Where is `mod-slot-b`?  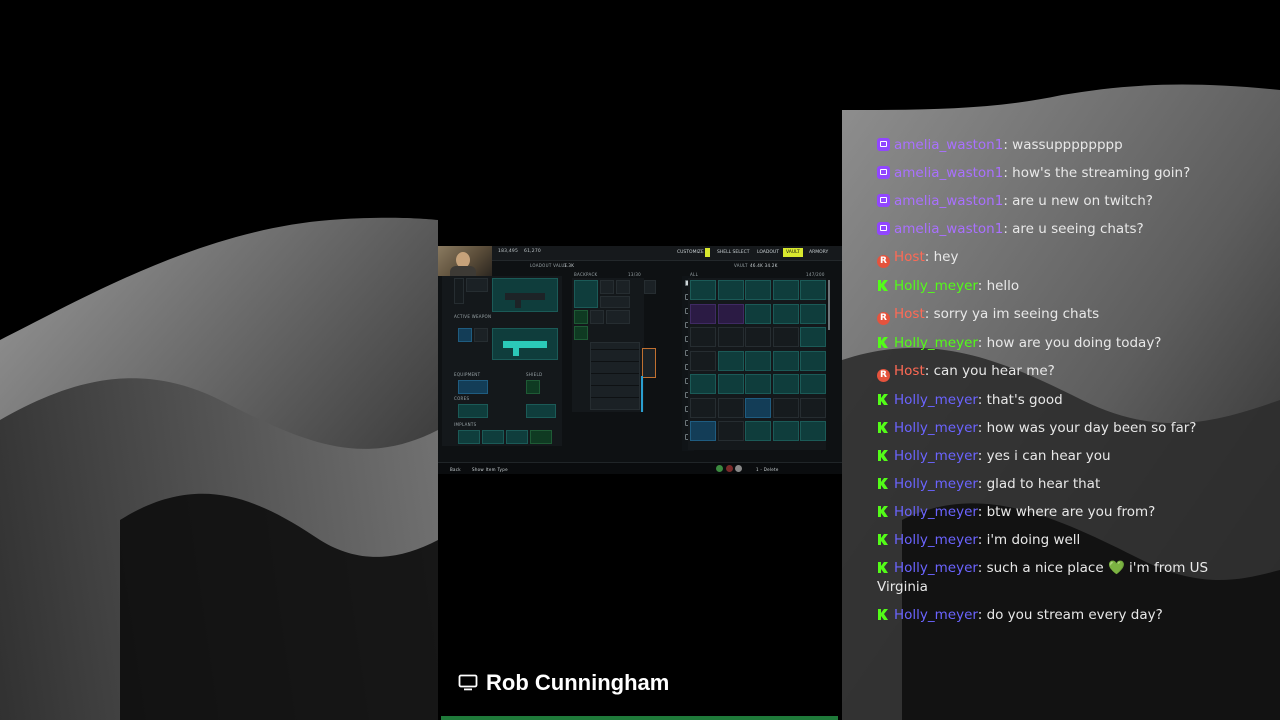
mod-slot-b is located at coordinates (481, 335).